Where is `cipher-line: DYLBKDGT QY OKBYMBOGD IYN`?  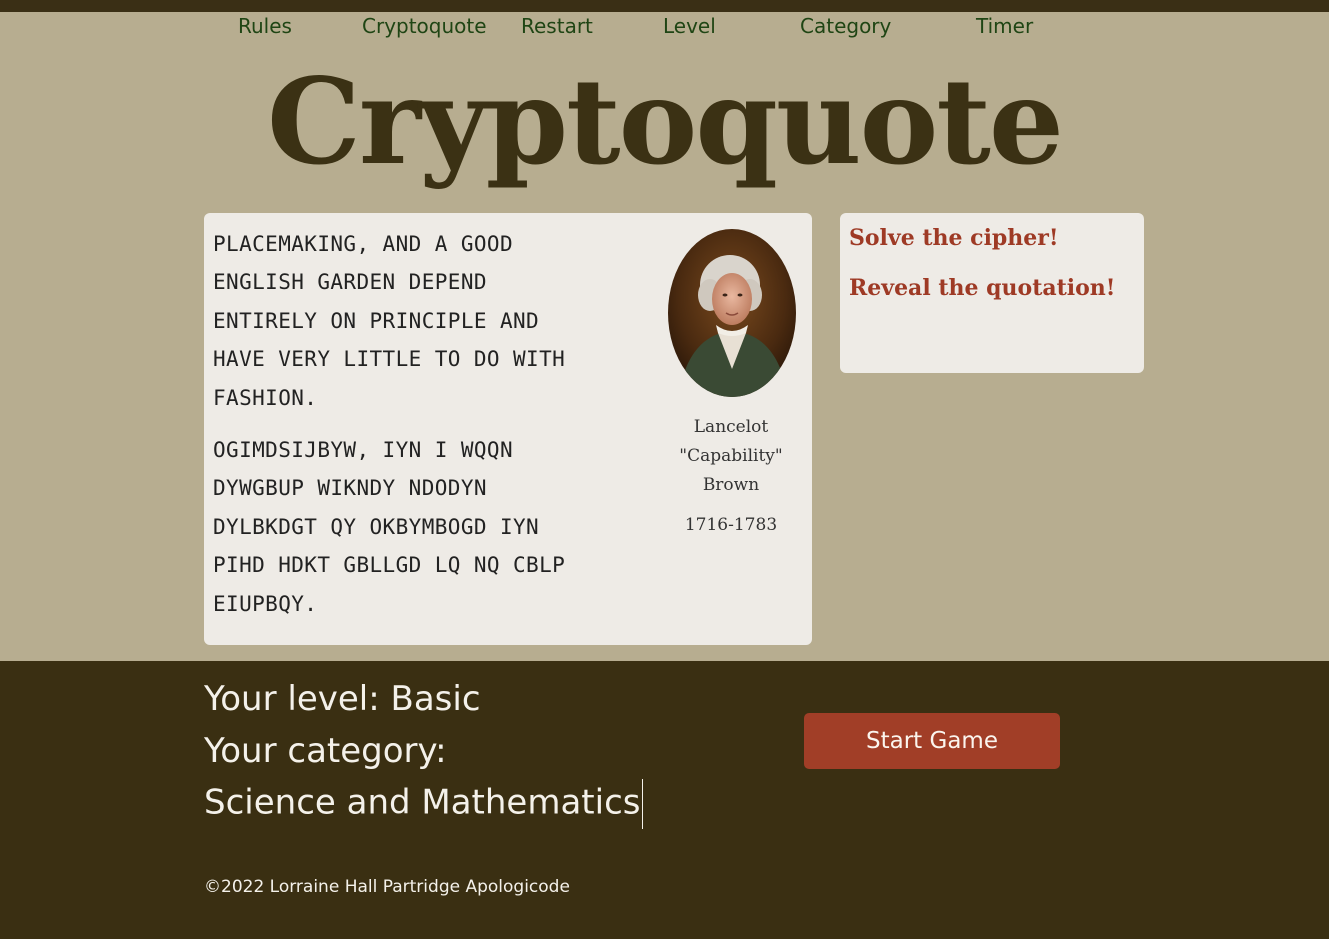 cipher-line: DYLBKDGT QY OKBYMBOGD IYN is located at coordinates (376, 526).